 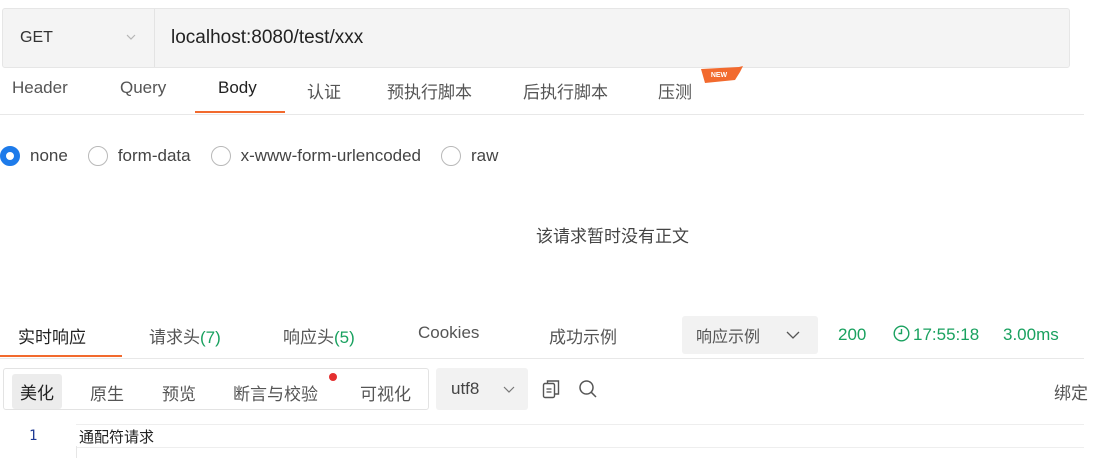 I want to click on notification-dot, so click(x=333, y=377).